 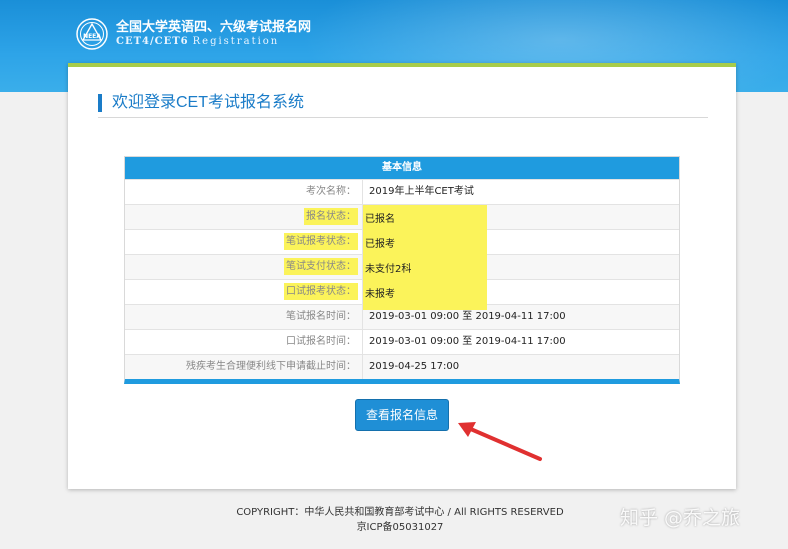 I want to click on neea-logo-icon: NEEA, so click(x=92, y=34).